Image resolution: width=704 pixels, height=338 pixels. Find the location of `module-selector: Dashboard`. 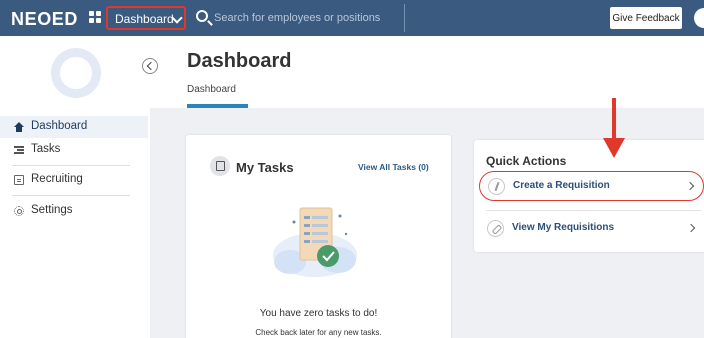

module-selector: Dashboard is located at coordinates (146, 18).